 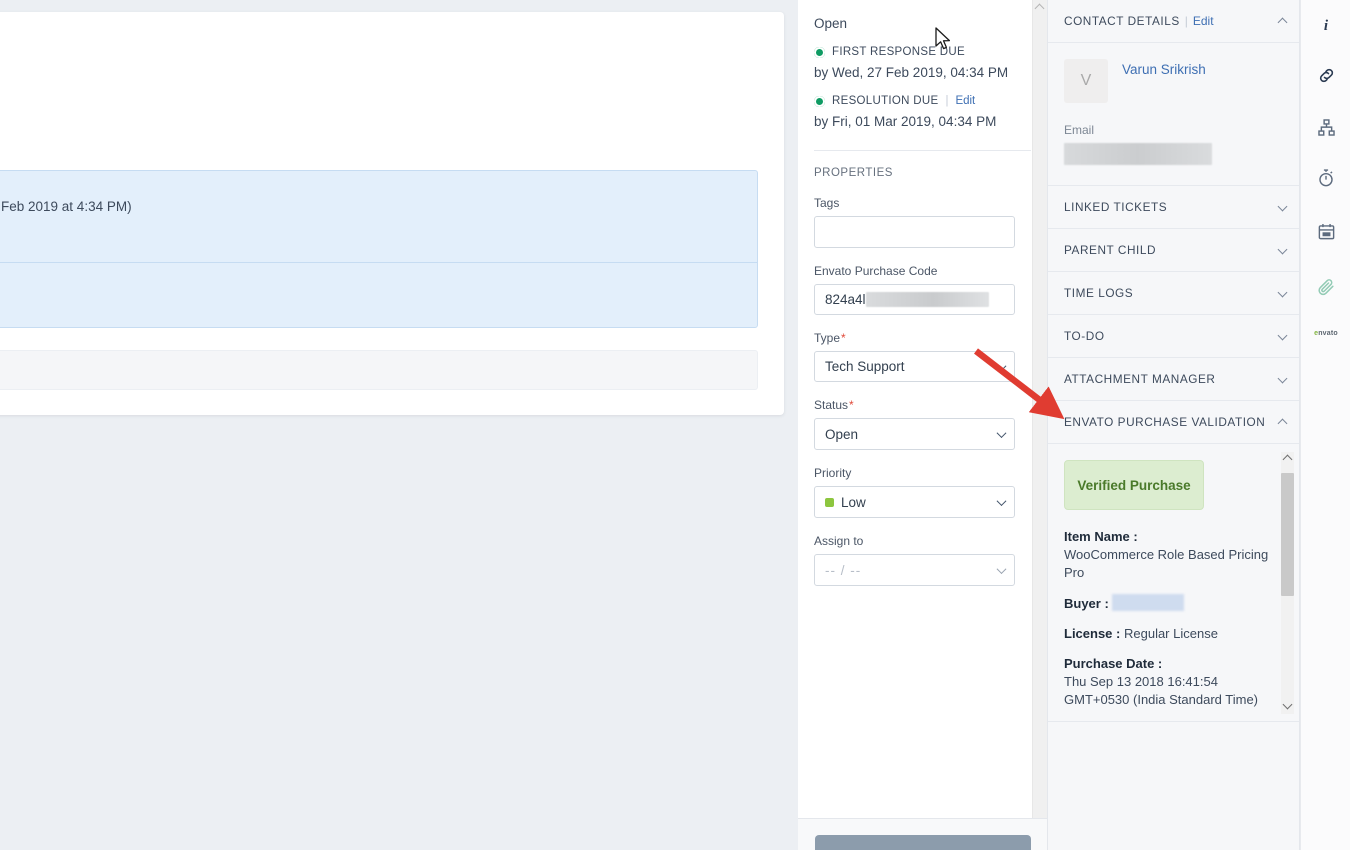 I want to click on properties-divider, so click(x=922, y=150).